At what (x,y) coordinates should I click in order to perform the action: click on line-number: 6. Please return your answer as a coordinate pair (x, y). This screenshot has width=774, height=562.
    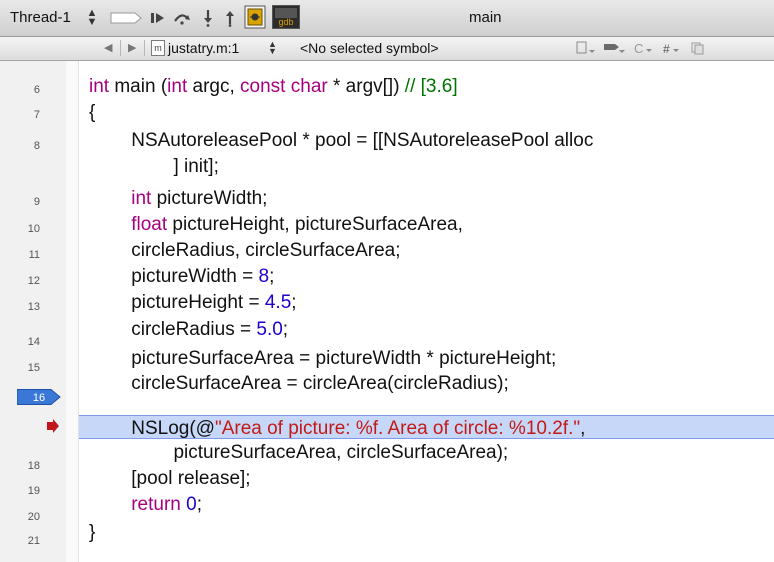
    Looking at the image, I should click on (36, 90).